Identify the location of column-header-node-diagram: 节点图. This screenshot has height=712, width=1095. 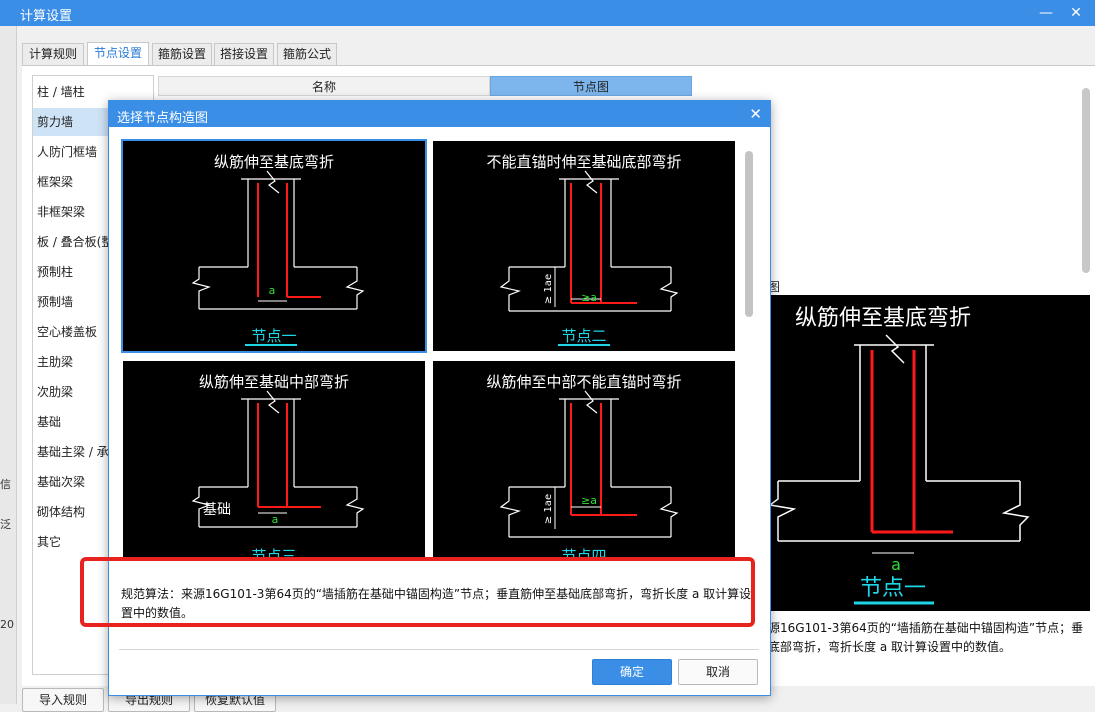
(591, 86).